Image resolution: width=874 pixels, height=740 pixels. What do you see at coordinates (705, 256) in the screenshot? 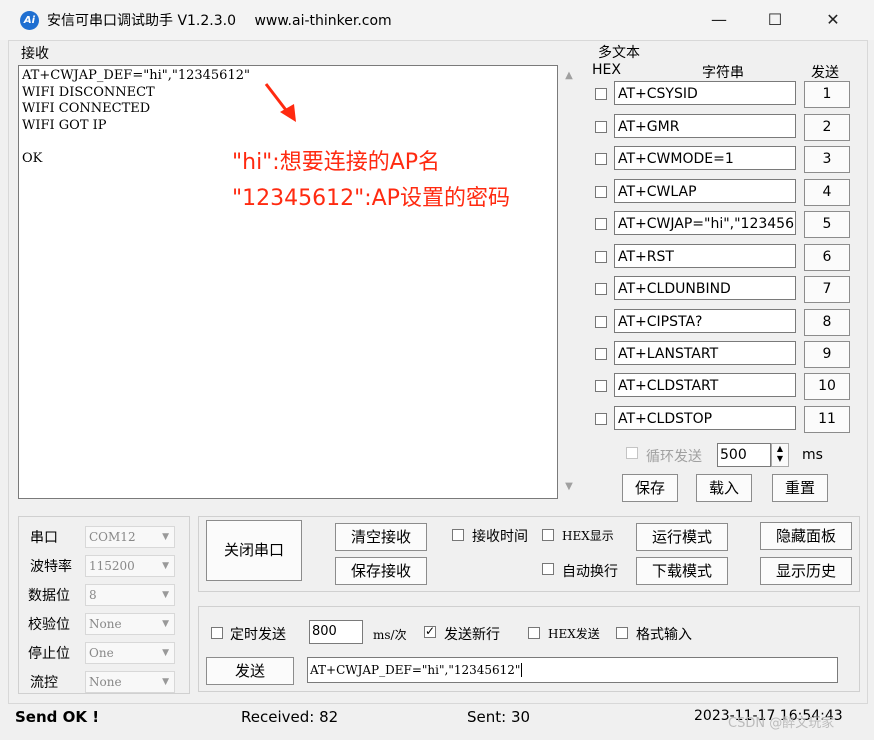
I see `multi-text-input-6: AT+RST` at bounding box center [705, 256].